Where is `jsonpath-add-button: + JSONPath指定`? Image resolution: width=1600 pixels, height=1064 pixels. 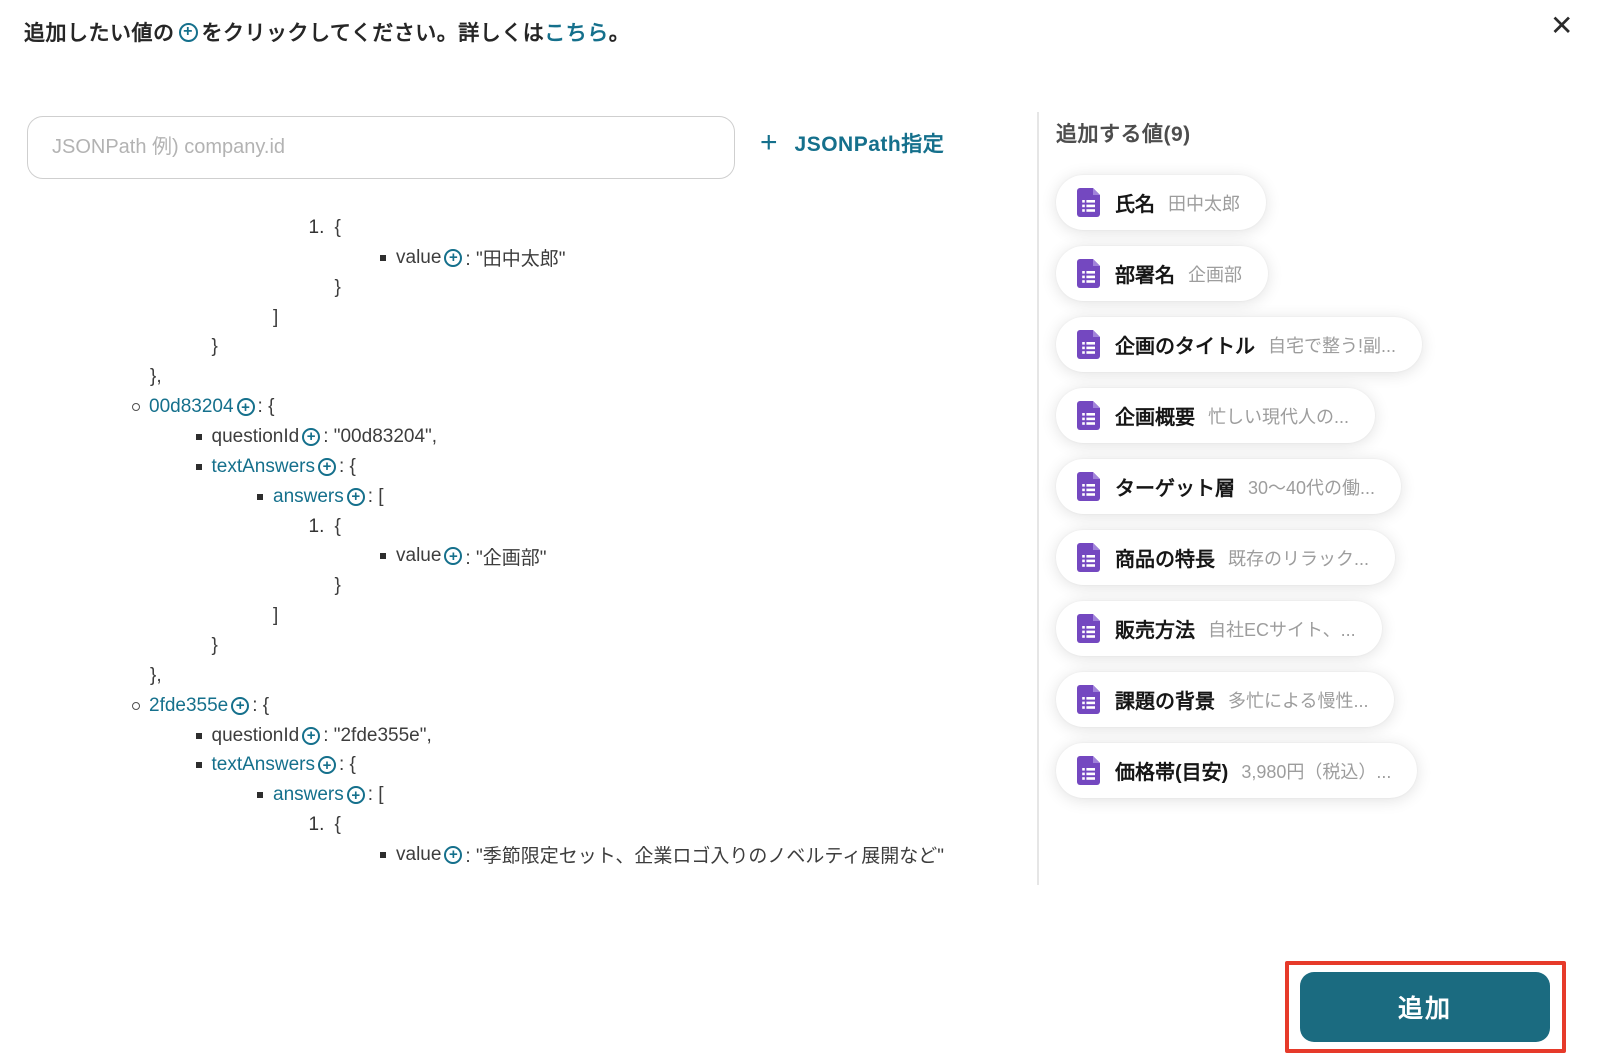
jsonpath-add-button: + JSONPath指定 is located at coordinates (852, 143).